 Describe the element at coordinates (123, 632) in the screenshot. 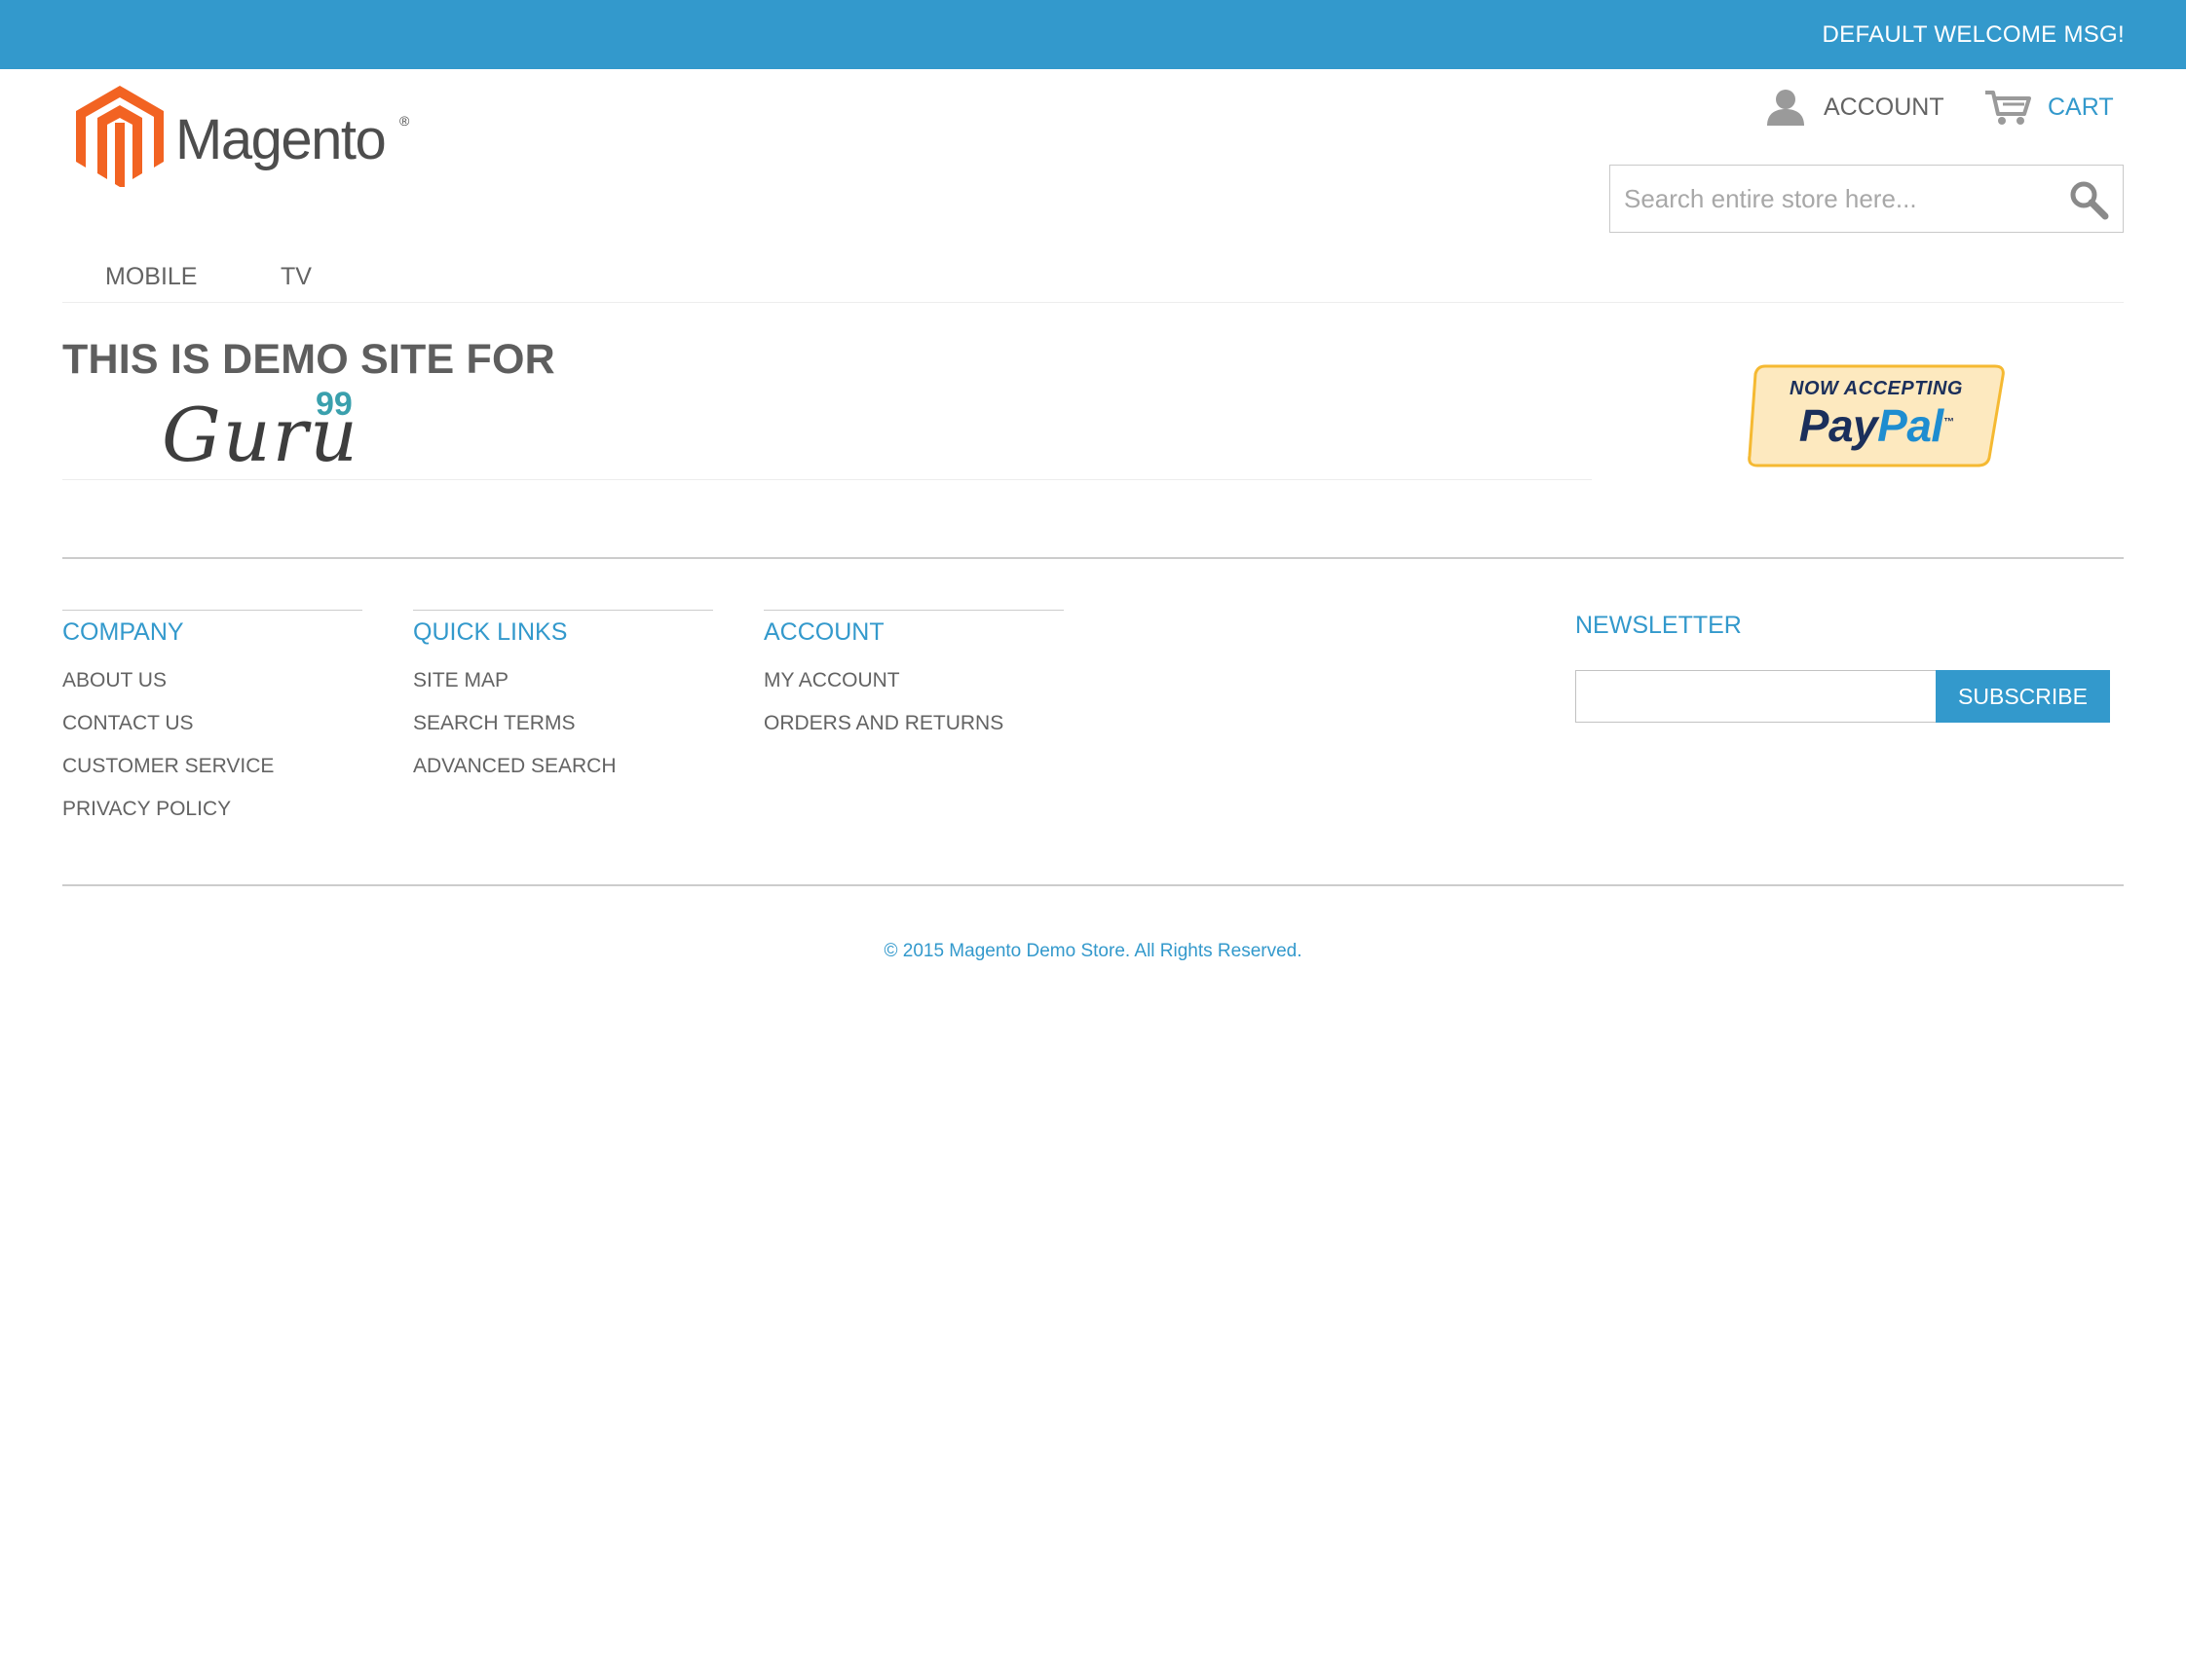

I see `column-title: COMPANY` at that location.